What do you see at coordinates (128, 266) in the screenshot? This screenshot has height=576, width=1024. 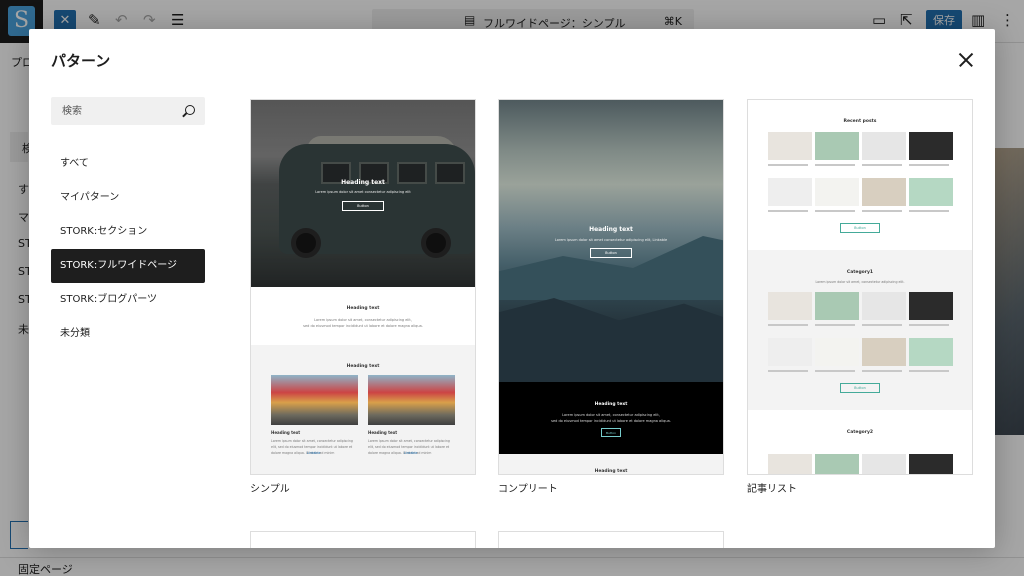 I see `category-stork-fullwide-page: STORK:フルワイドページ` at bounding box center [128, 266].